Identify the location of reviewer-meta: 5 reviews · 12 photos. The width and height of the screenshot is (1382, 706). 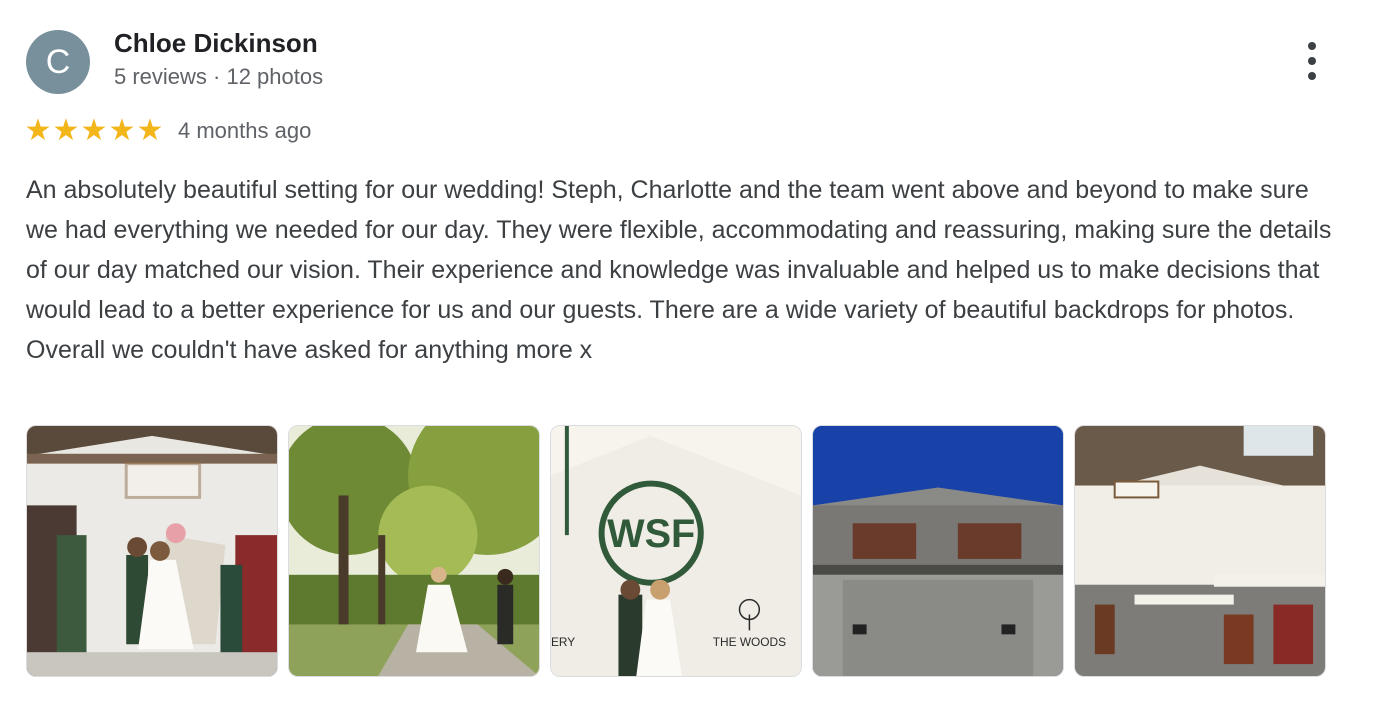
(219, 76).